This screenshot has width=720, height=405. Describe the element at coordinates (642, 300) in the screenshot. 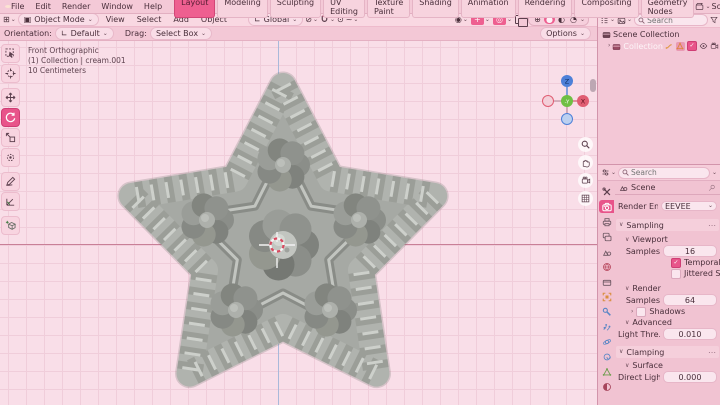

I see `render-samples-label: Samples` at that location.